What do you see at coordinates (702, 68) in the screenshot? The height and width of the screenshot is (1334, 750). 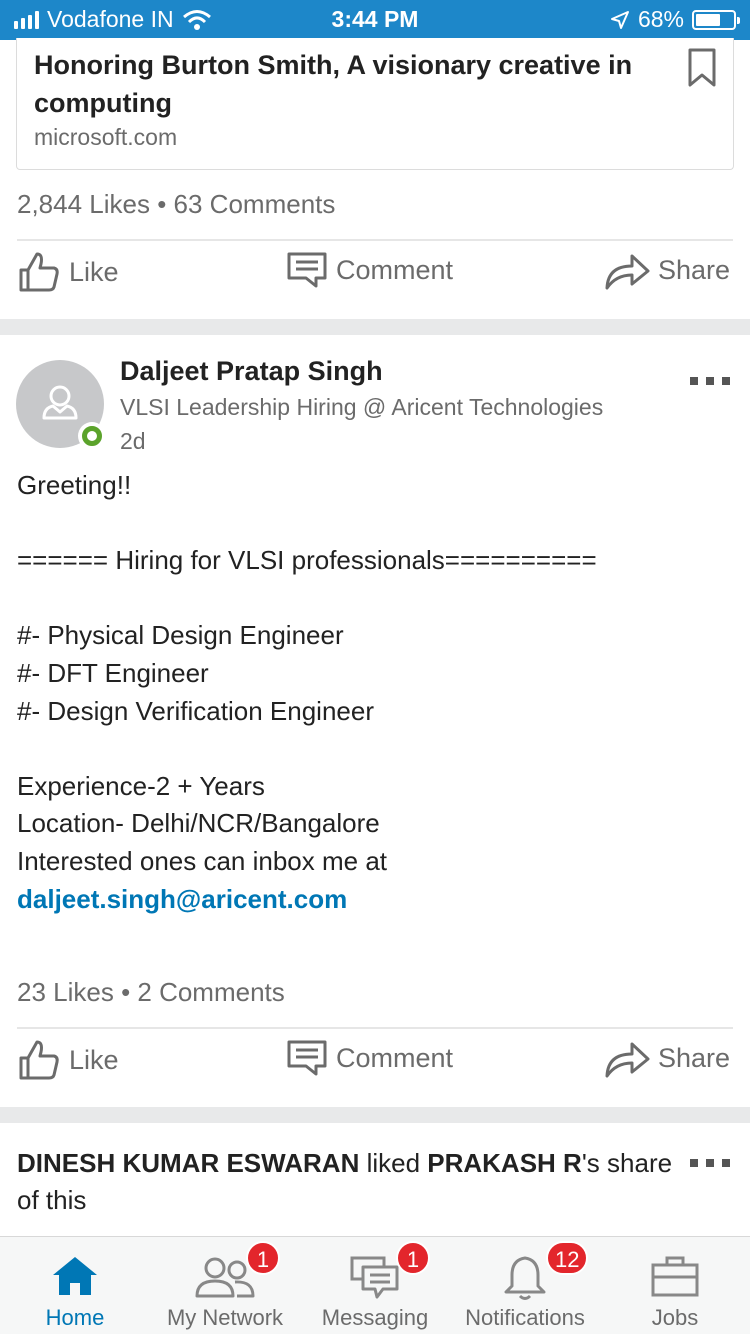 I see `bookmark-icon` at bounding box center [702, 68].